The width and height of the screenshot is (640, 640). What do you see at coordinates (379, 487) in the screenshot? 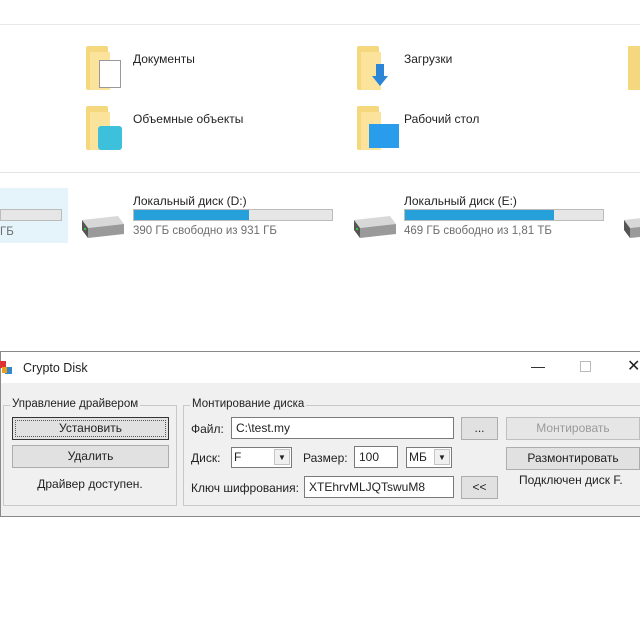
I see `key-input: XTEhrvMLJQTswuM8` at bounding box center [379, 487].